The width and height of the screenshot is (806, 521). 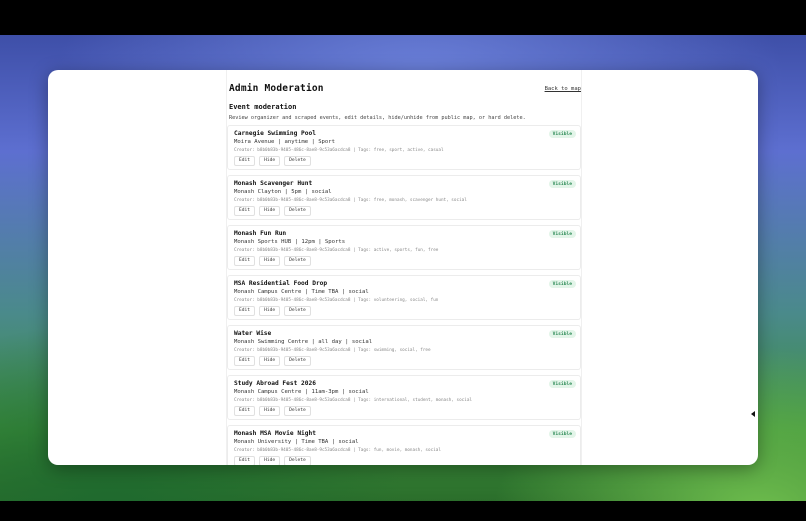 I want to click on event-meta: Monash Campus Centre | Time TBA | social, so click(x=301, y=292).